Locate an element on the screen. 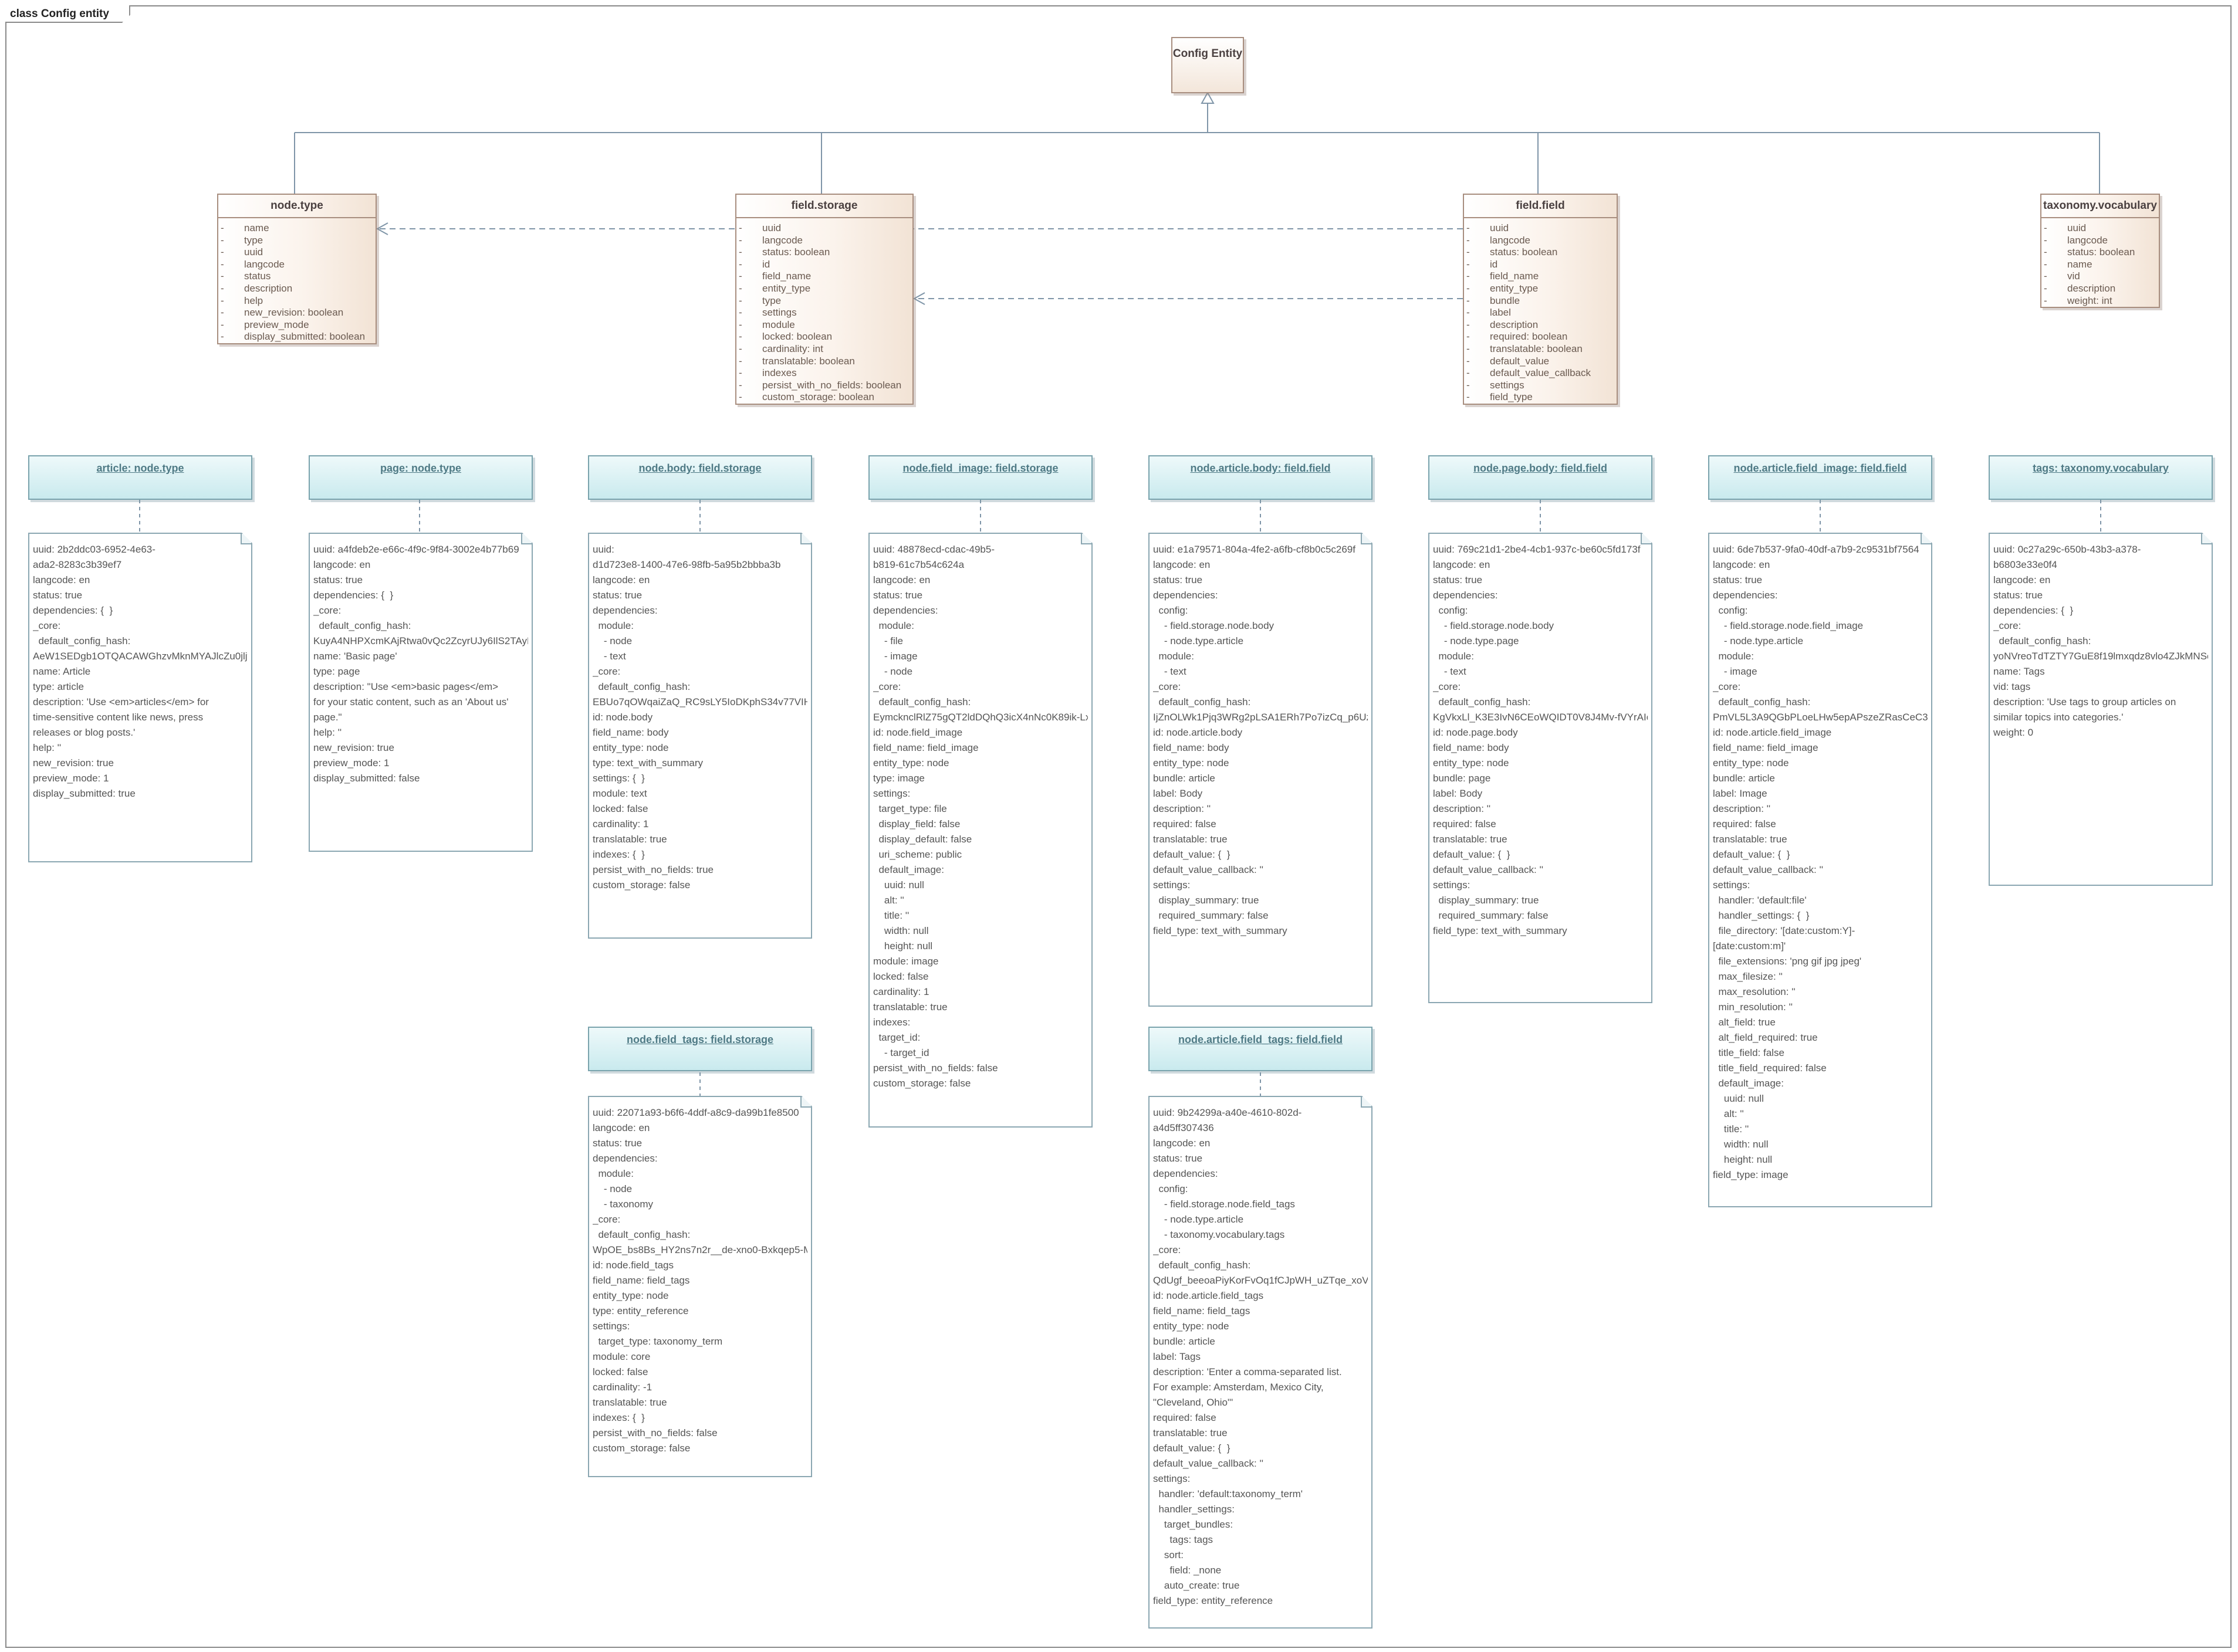  class-attribute: - help is located at coordinates (297, 301).